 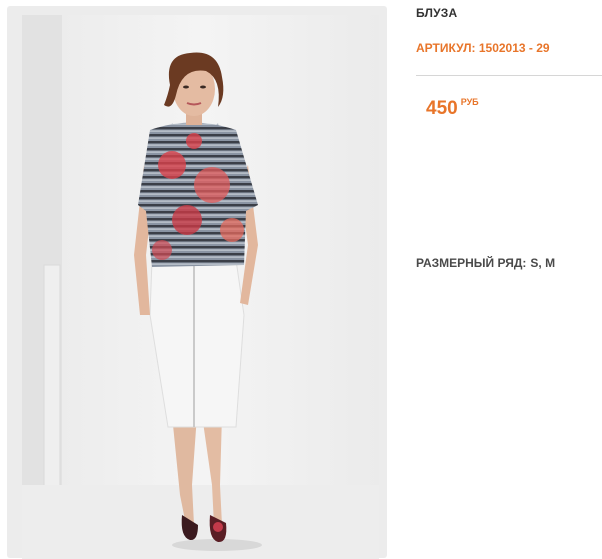 I want to click on price-value: 450, so click(x=442, y=108).